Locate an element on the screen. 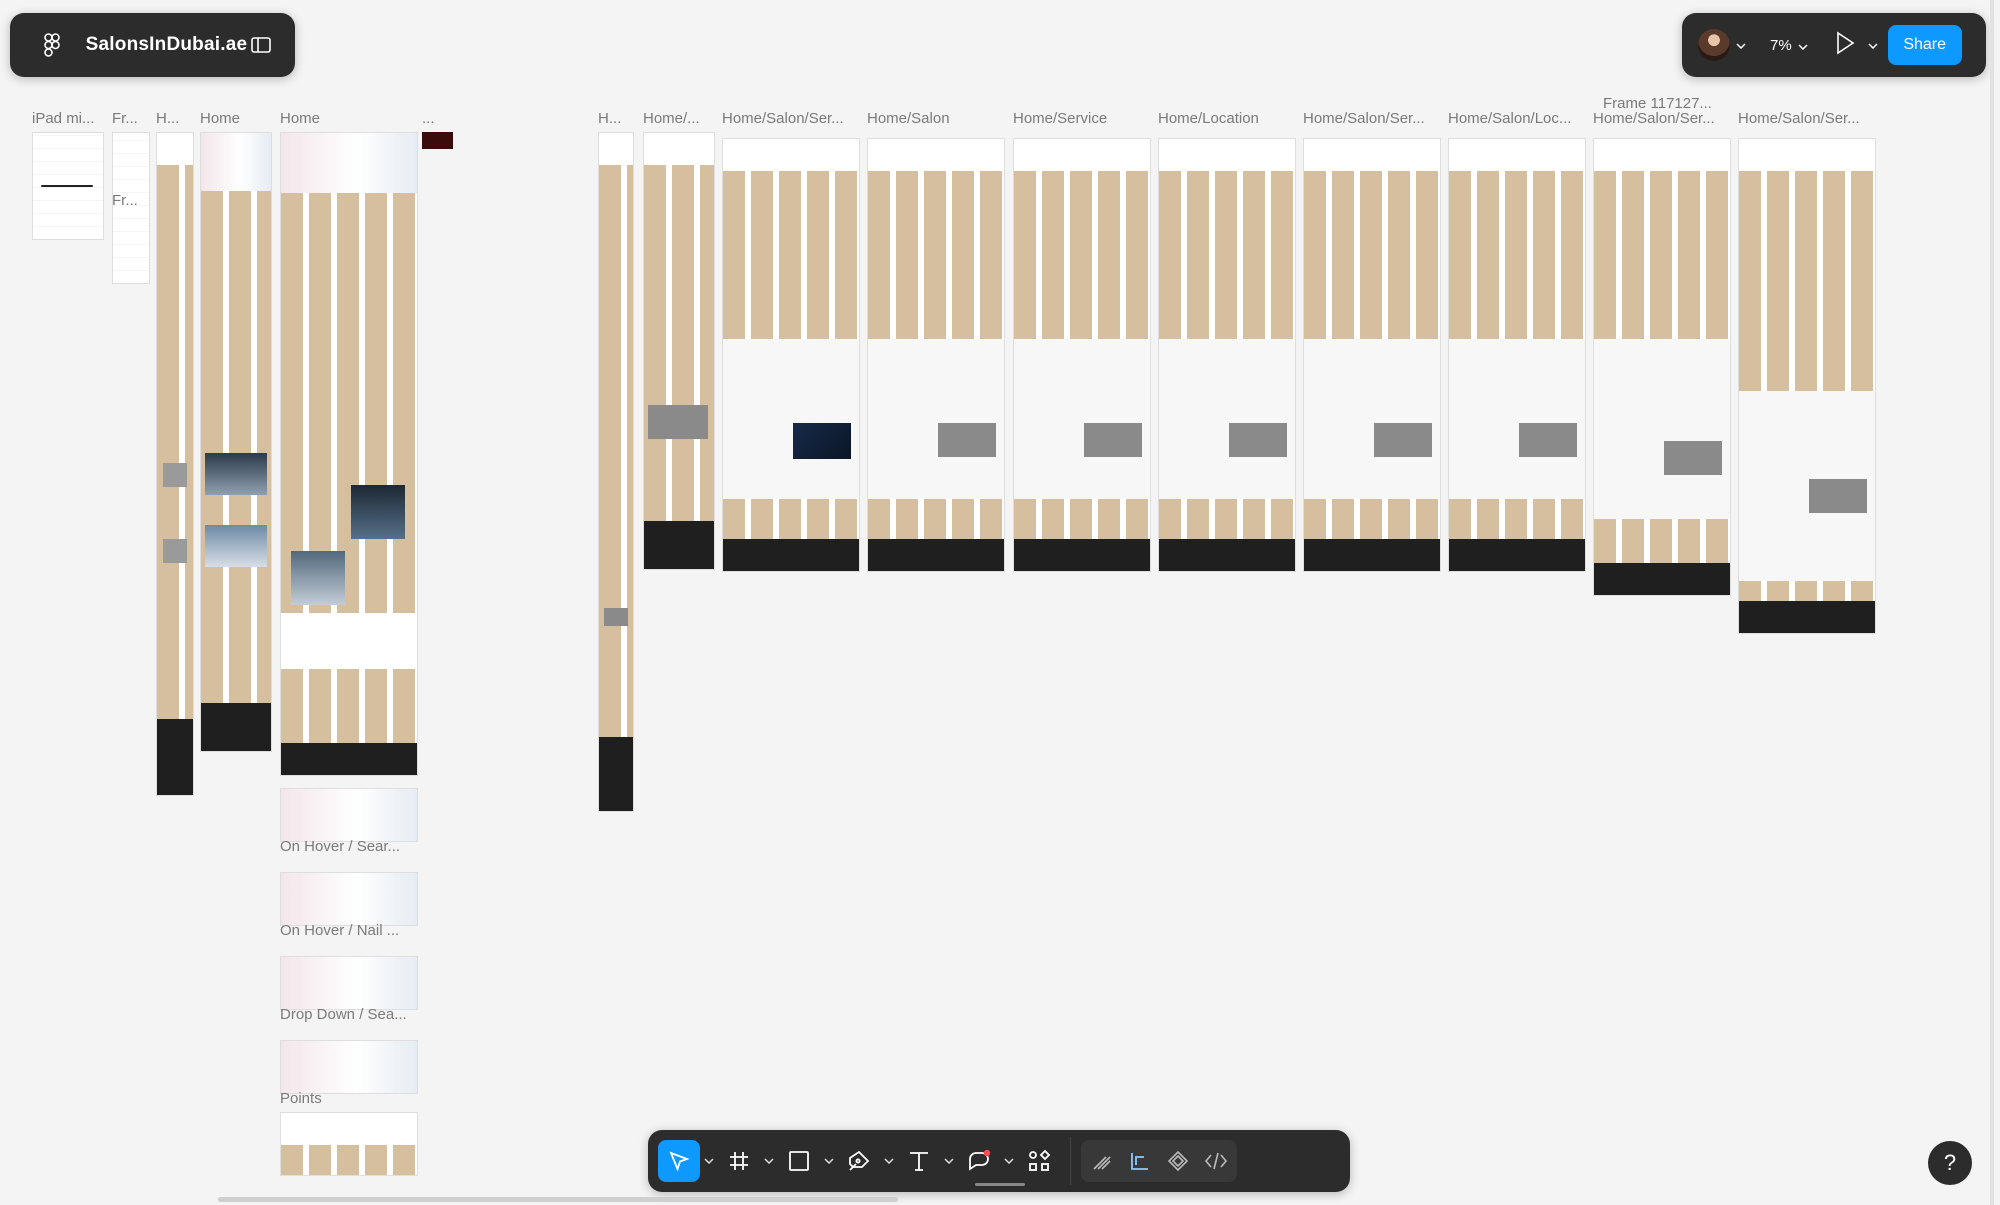 This screenshot has height=1205, width=2000. share-button: Share is located at coordinates (1924, 45).